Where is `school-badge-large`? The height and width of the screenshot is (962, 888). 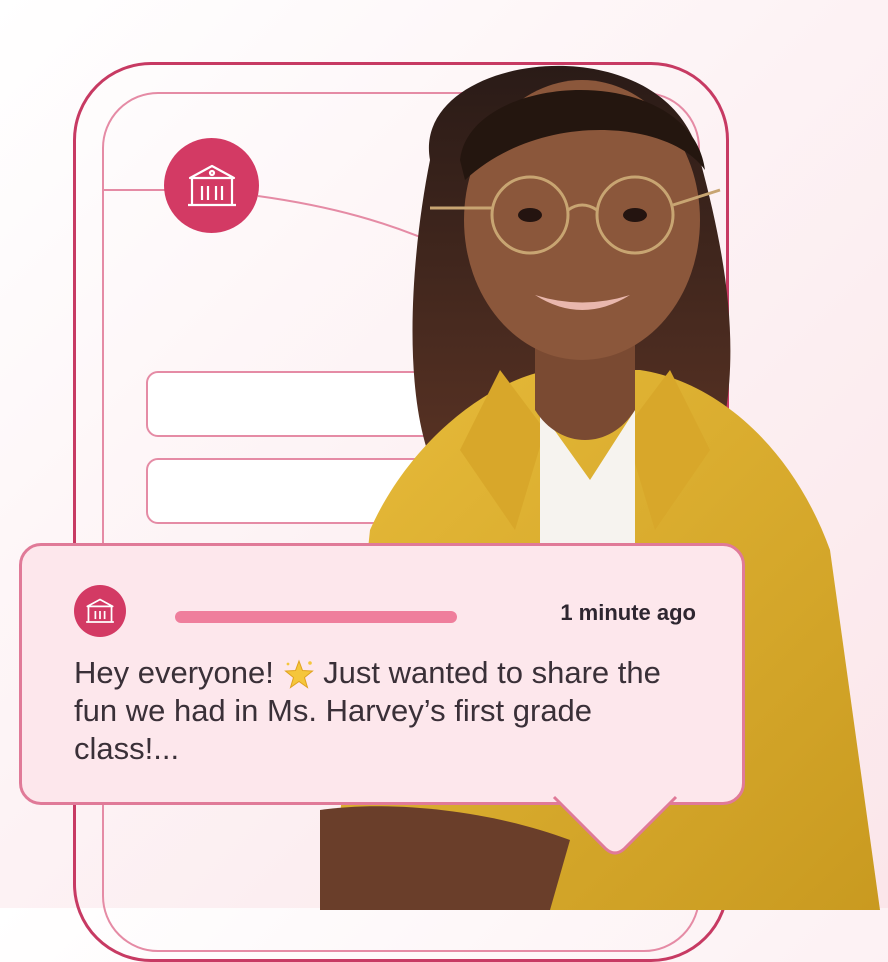 school-badge-large is located at coordinates (211, 185).